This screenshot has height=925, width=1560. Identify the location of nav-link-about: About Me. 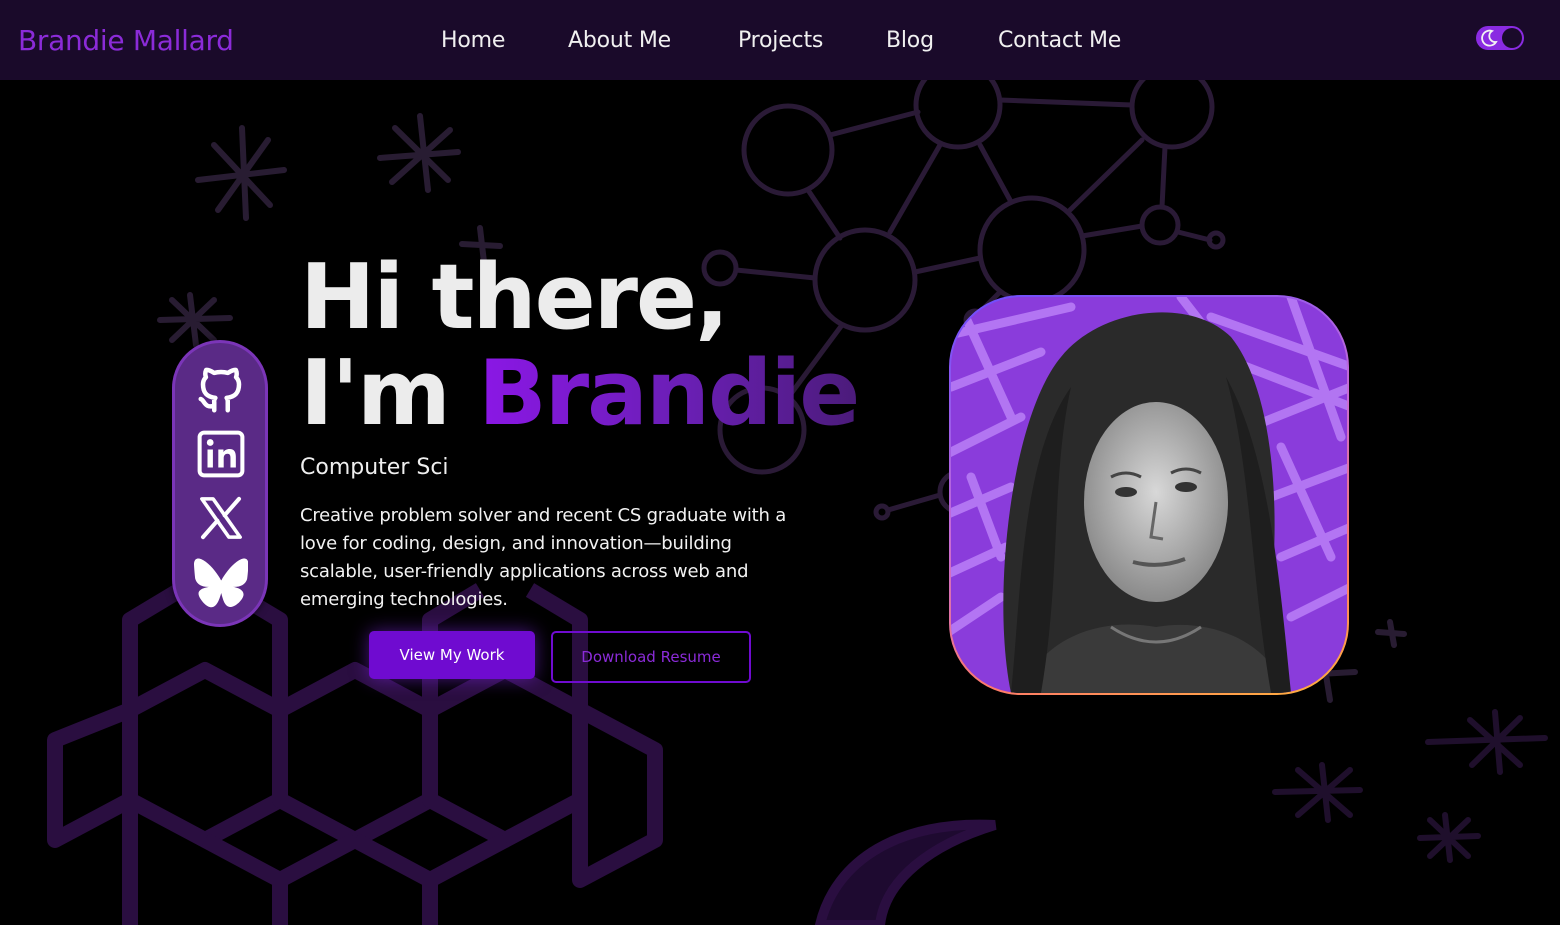
(619, 40).